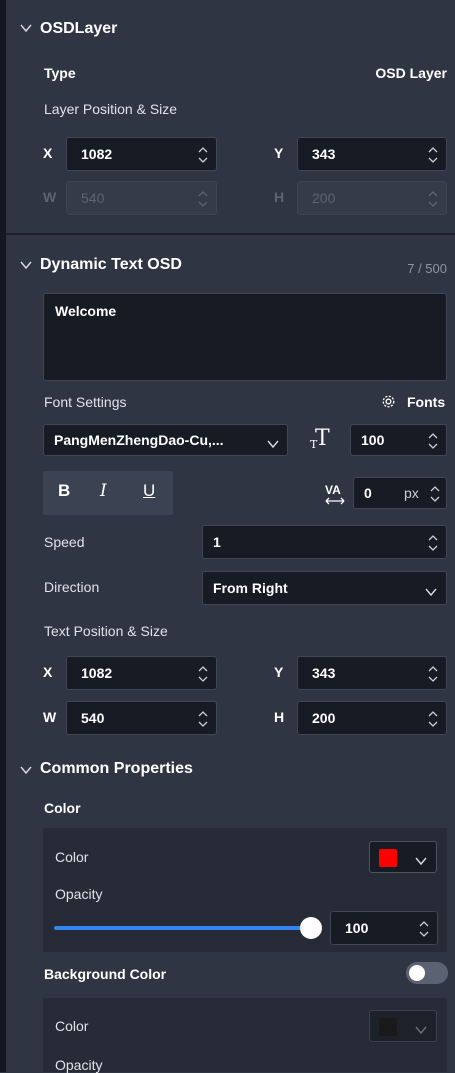 This screenshot has height=1073, width=455. Describe the element at coordinates (79, 894) in the screenshot. I see `opacity-label: Opacity` at that location.